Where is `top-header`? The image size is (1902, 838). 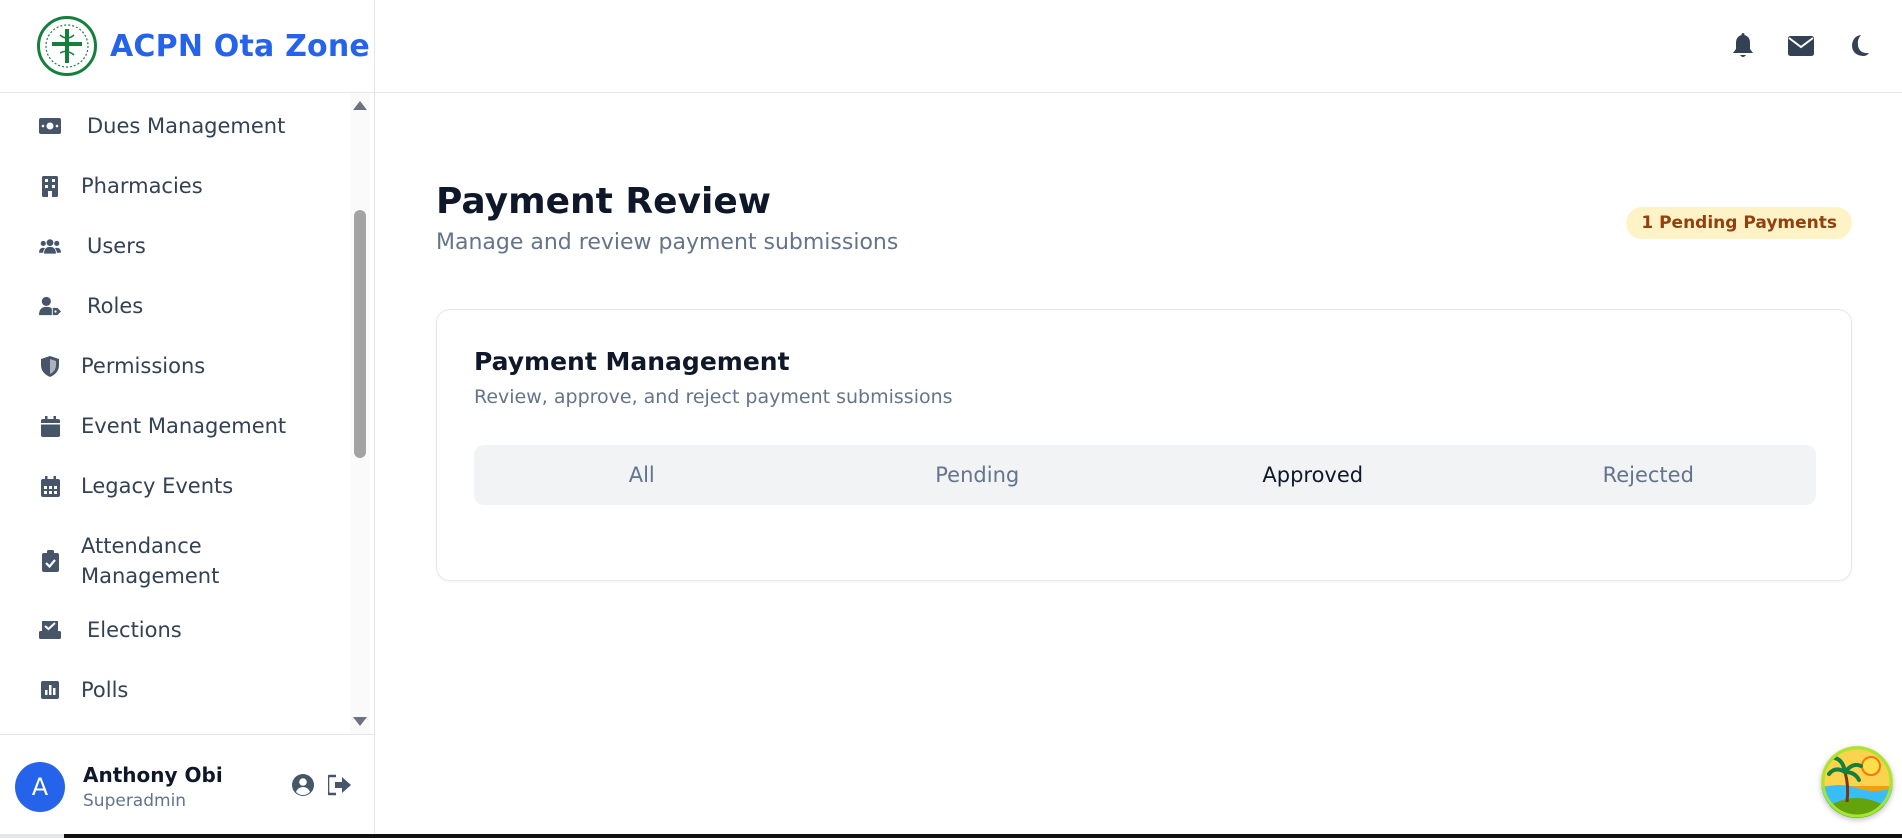
top-header is located at coordinates (1138, 46).